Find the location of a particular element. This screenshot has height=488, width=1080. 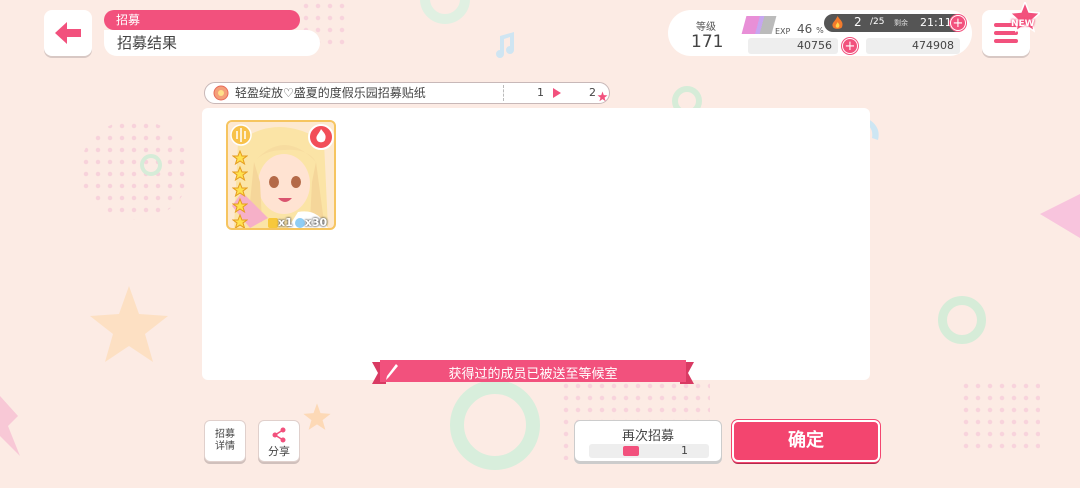

page-title: 招募结果 is located at coordinates (212, 43).